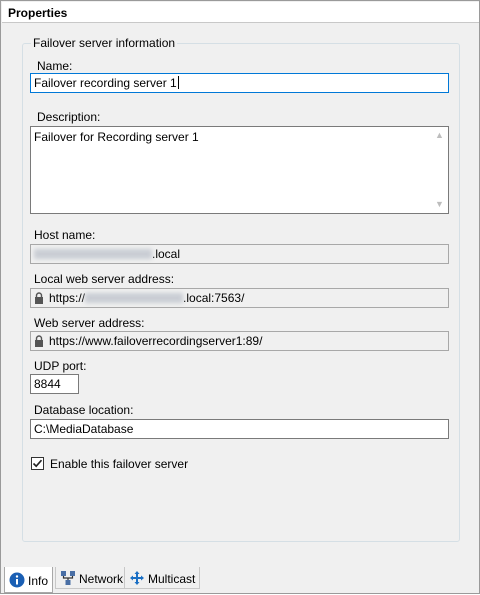 This screenshot has height=595, width=480. I want to click on enable-label: Enable this failover server, so click(119, 464).